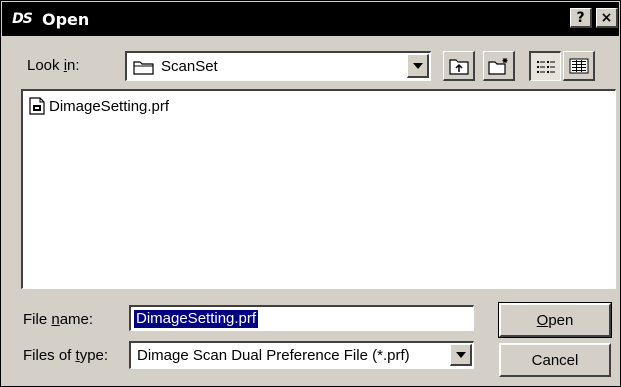 The height and width of the screenshot is (387, 621). I want to click on new-folder-button, so click(499, 66).